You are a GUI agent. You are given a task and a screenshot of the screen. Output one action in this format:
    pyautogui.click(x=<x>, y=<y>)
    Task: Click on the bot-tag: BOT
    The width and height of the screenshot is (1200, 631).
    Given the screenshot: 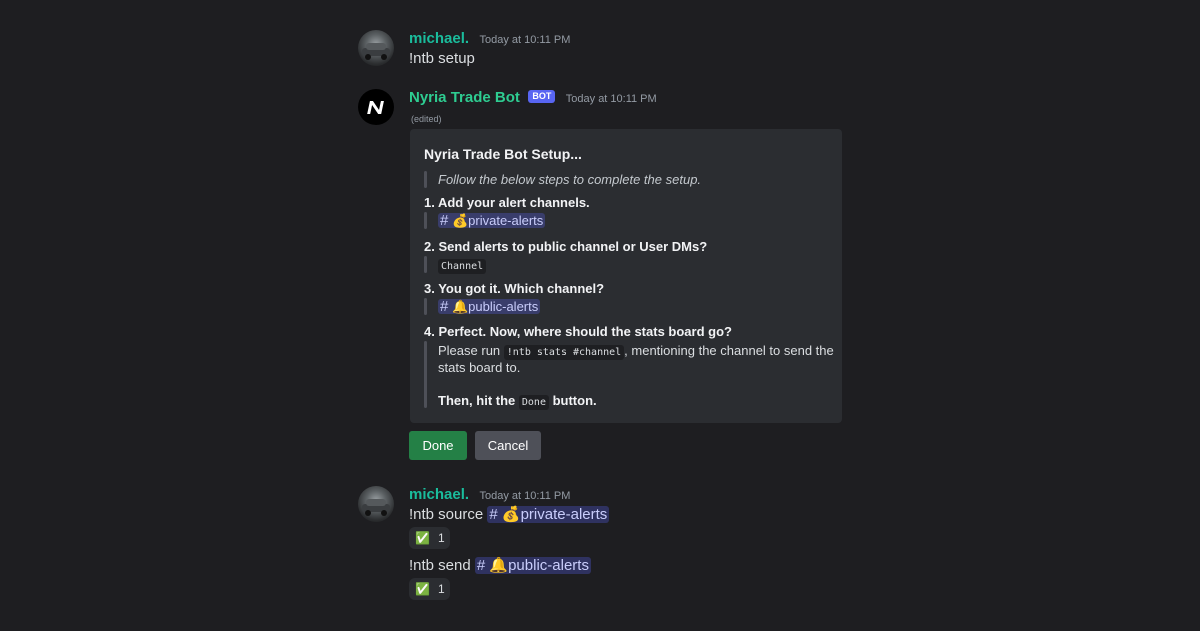 What is the action you would take?
    pyautogui.click(x=542, y=96)
    